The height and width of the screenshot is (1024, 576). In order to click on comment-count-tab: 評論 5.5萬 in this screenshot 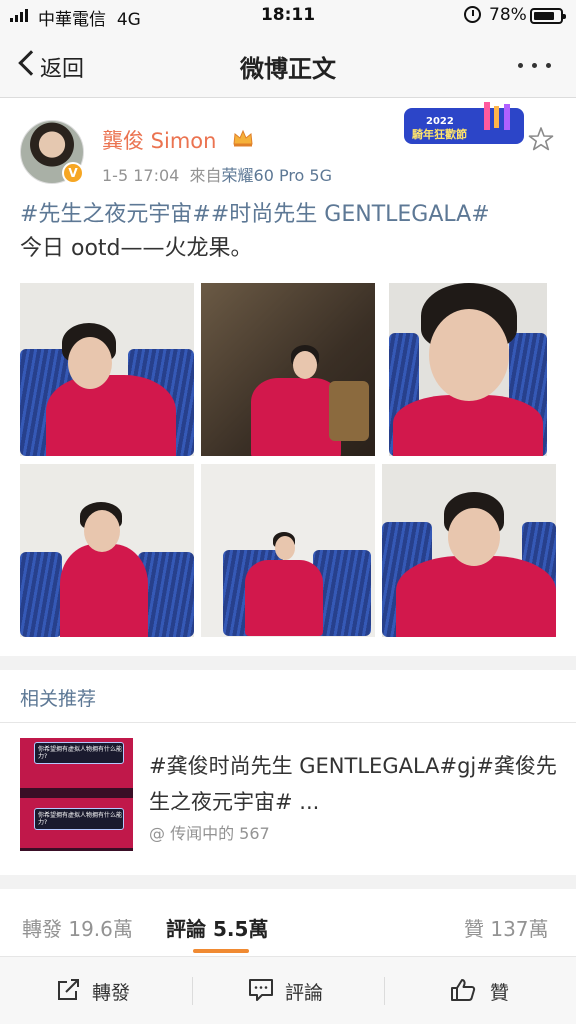, I will do `click(217, 927)`.